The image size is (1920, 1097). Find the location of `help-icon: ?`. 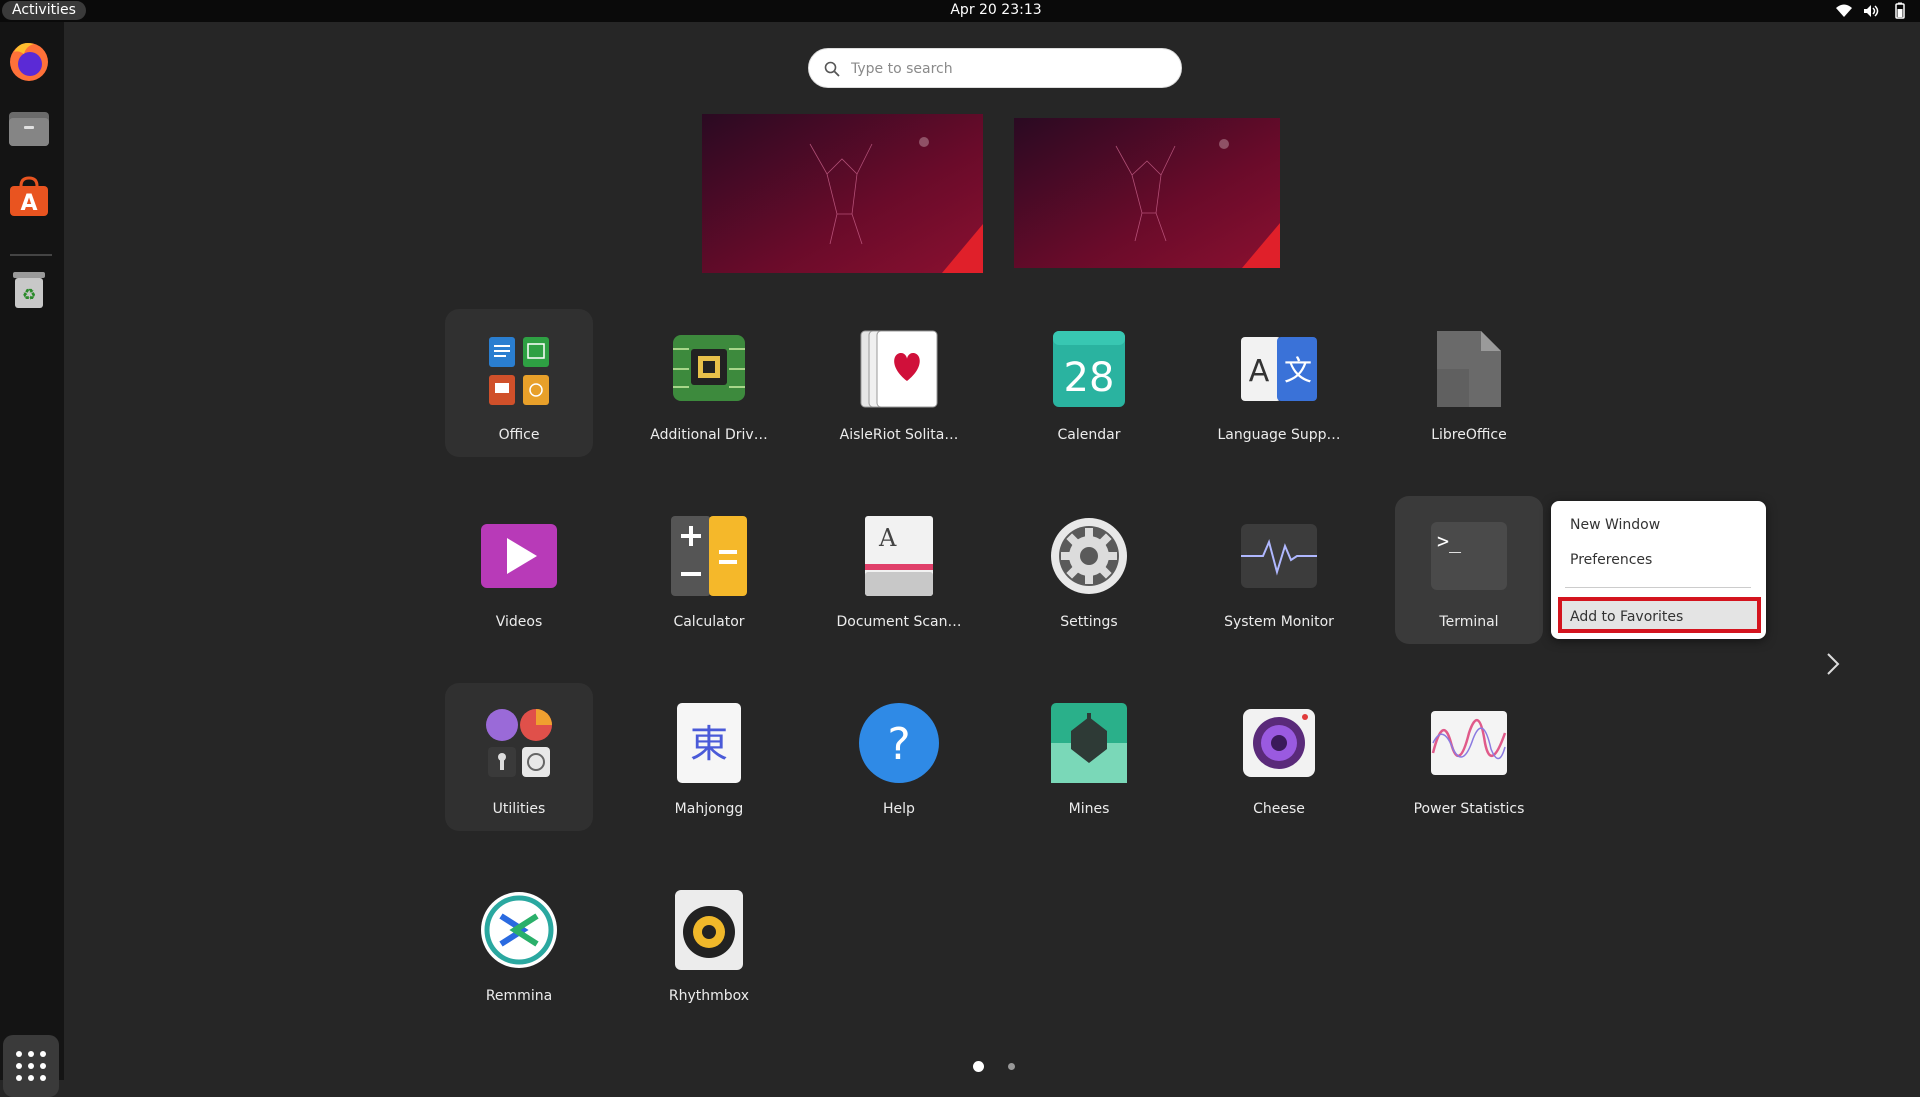

help-icon: ? is located at coordinates (899, 743).